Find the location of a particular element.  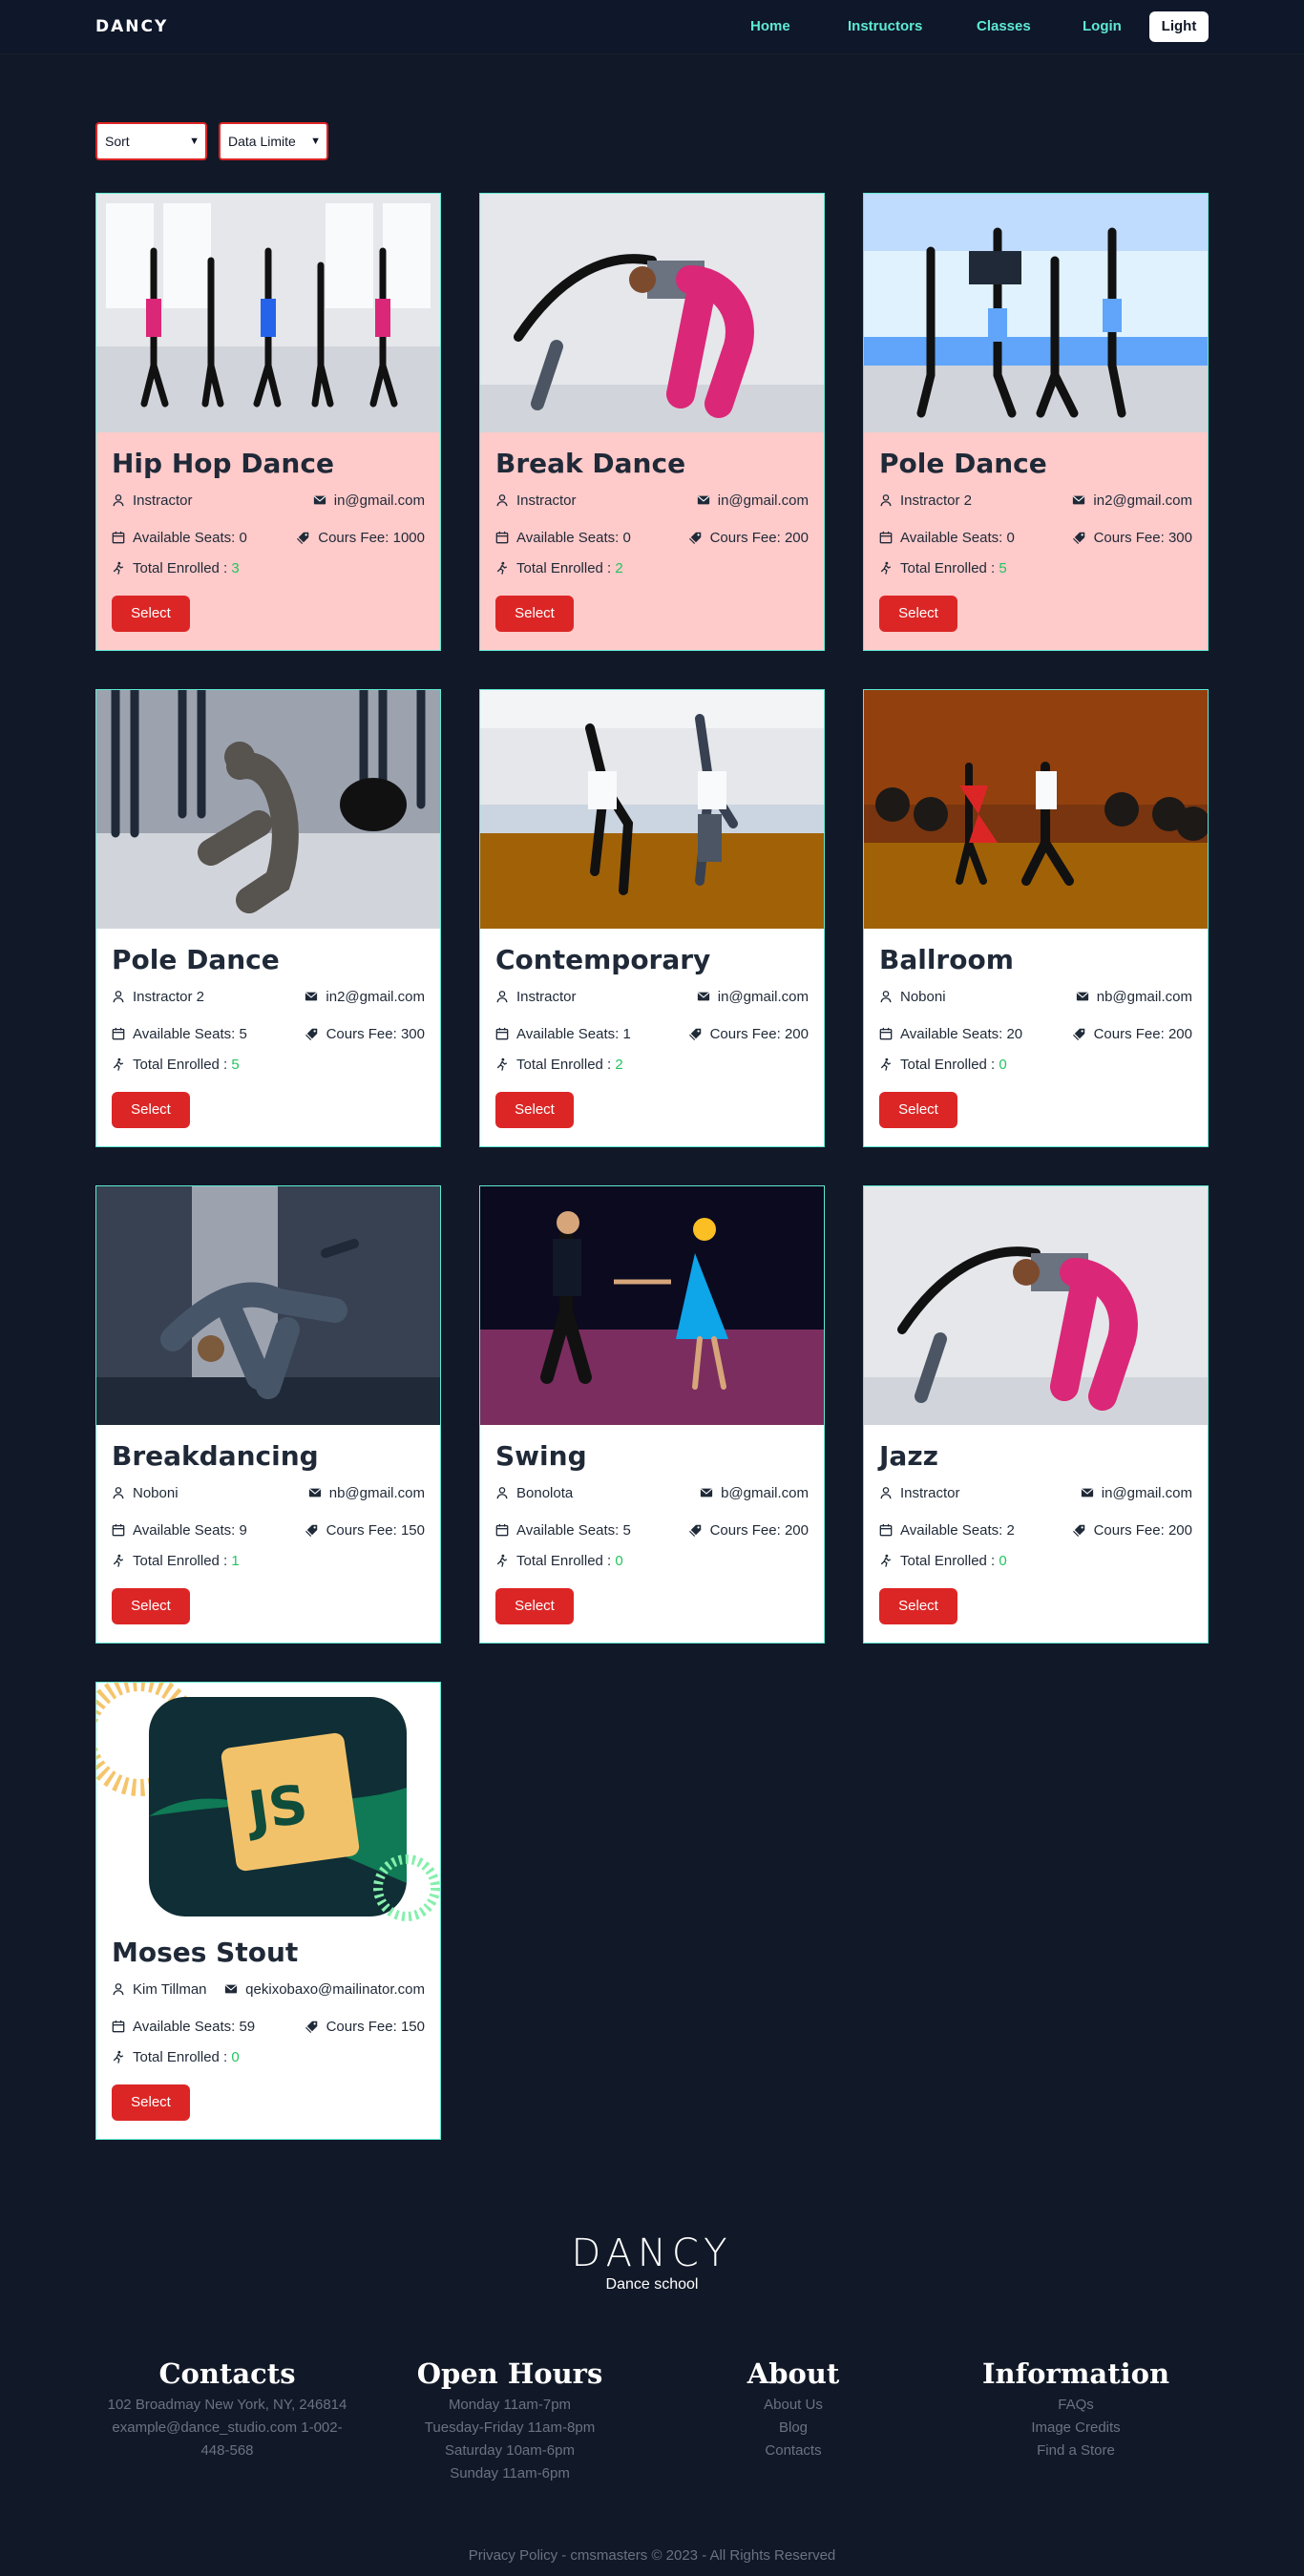

class-email: in2@gmail.com is located at coordinates (1132, 500).